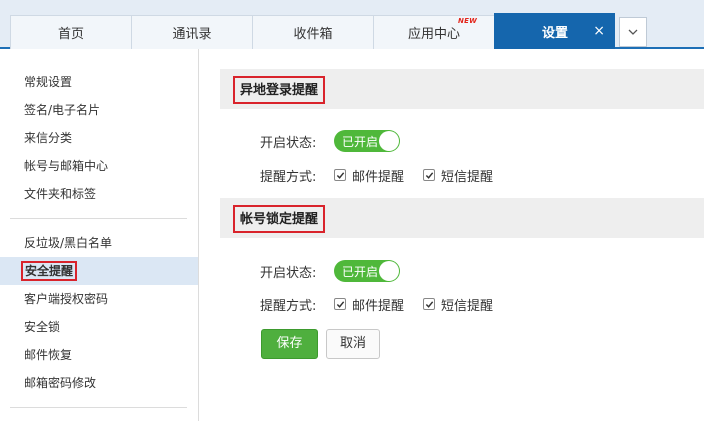  What do you see at coordinates (279, 90) in the screenshot?
I see `section-title: 异地登录提醒` at bounding box center [279, 90].